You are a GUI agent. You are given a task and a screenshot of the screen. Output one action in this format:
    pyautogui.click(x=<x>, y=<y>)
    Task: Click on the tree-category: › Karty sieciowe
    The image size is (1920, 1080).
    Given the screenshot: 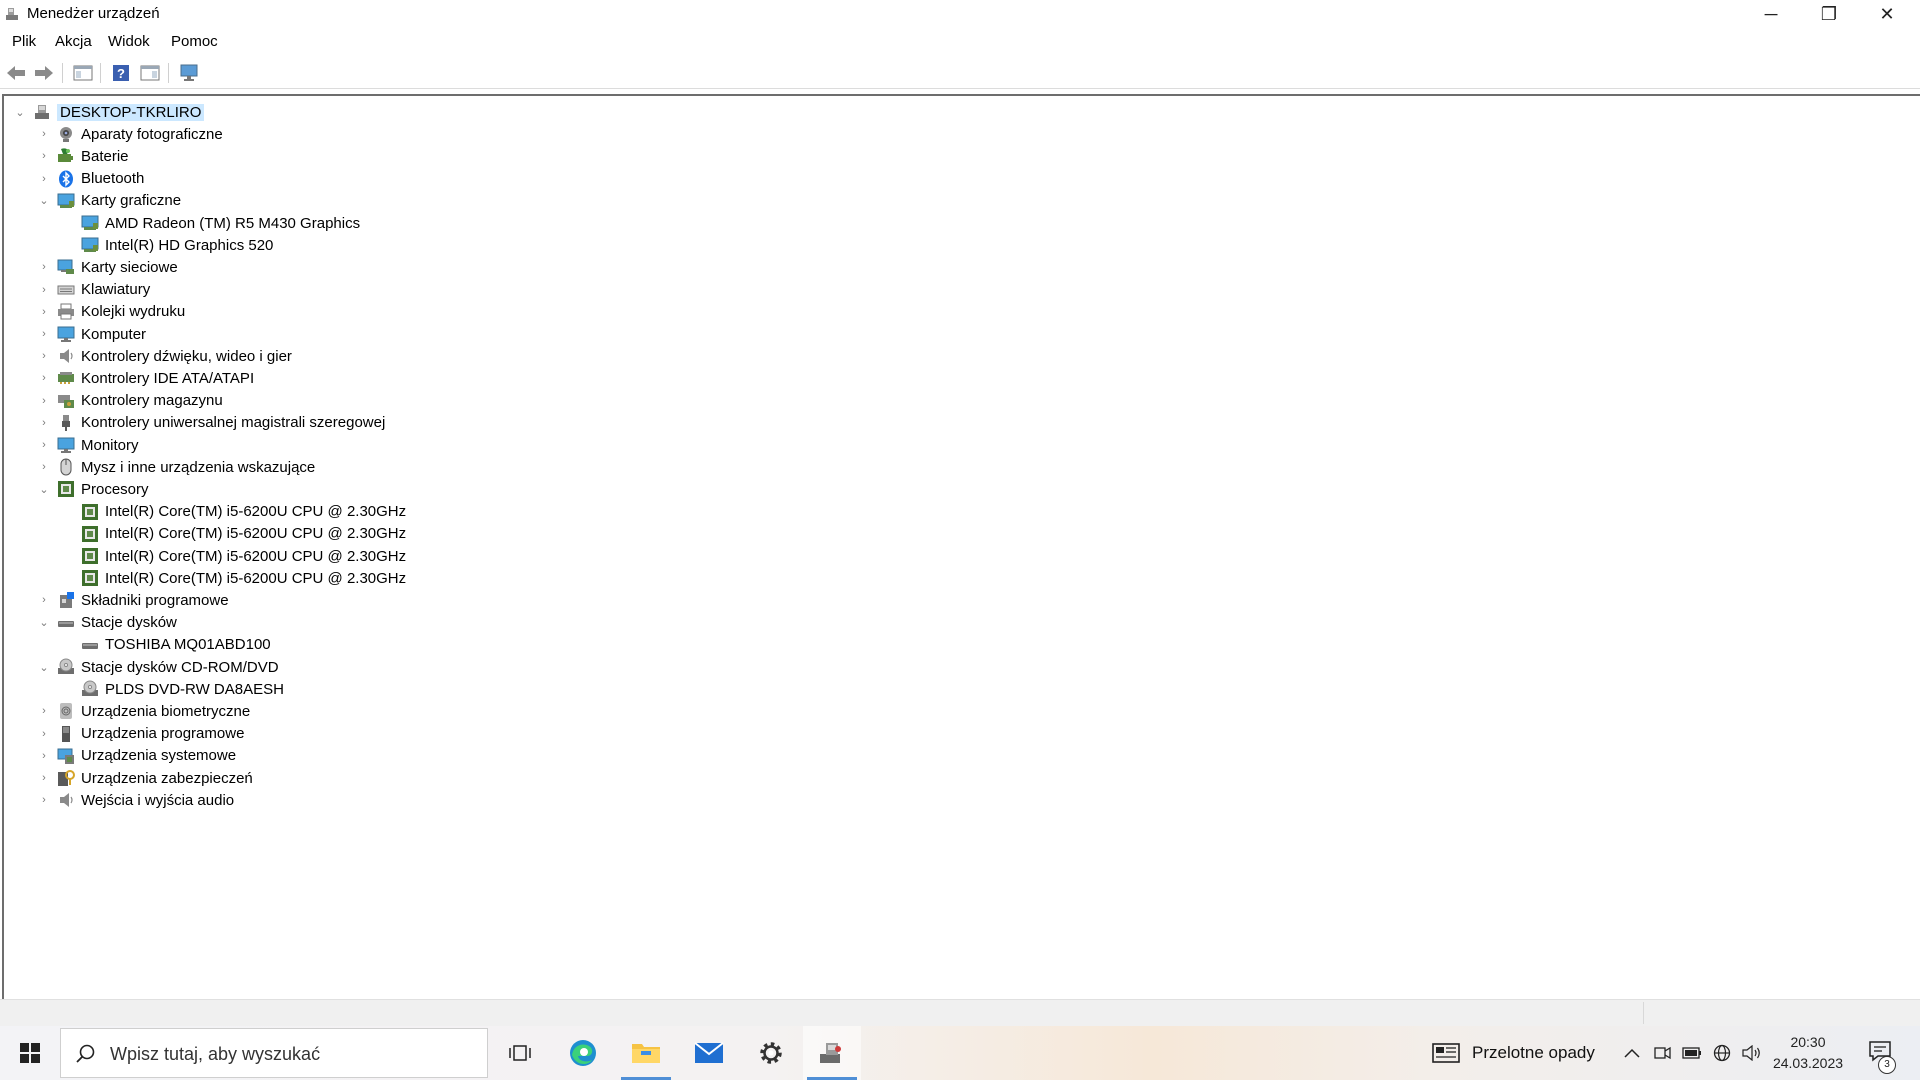 What is the action you would take?
    pyautogui.click(x=107, y=267)
    